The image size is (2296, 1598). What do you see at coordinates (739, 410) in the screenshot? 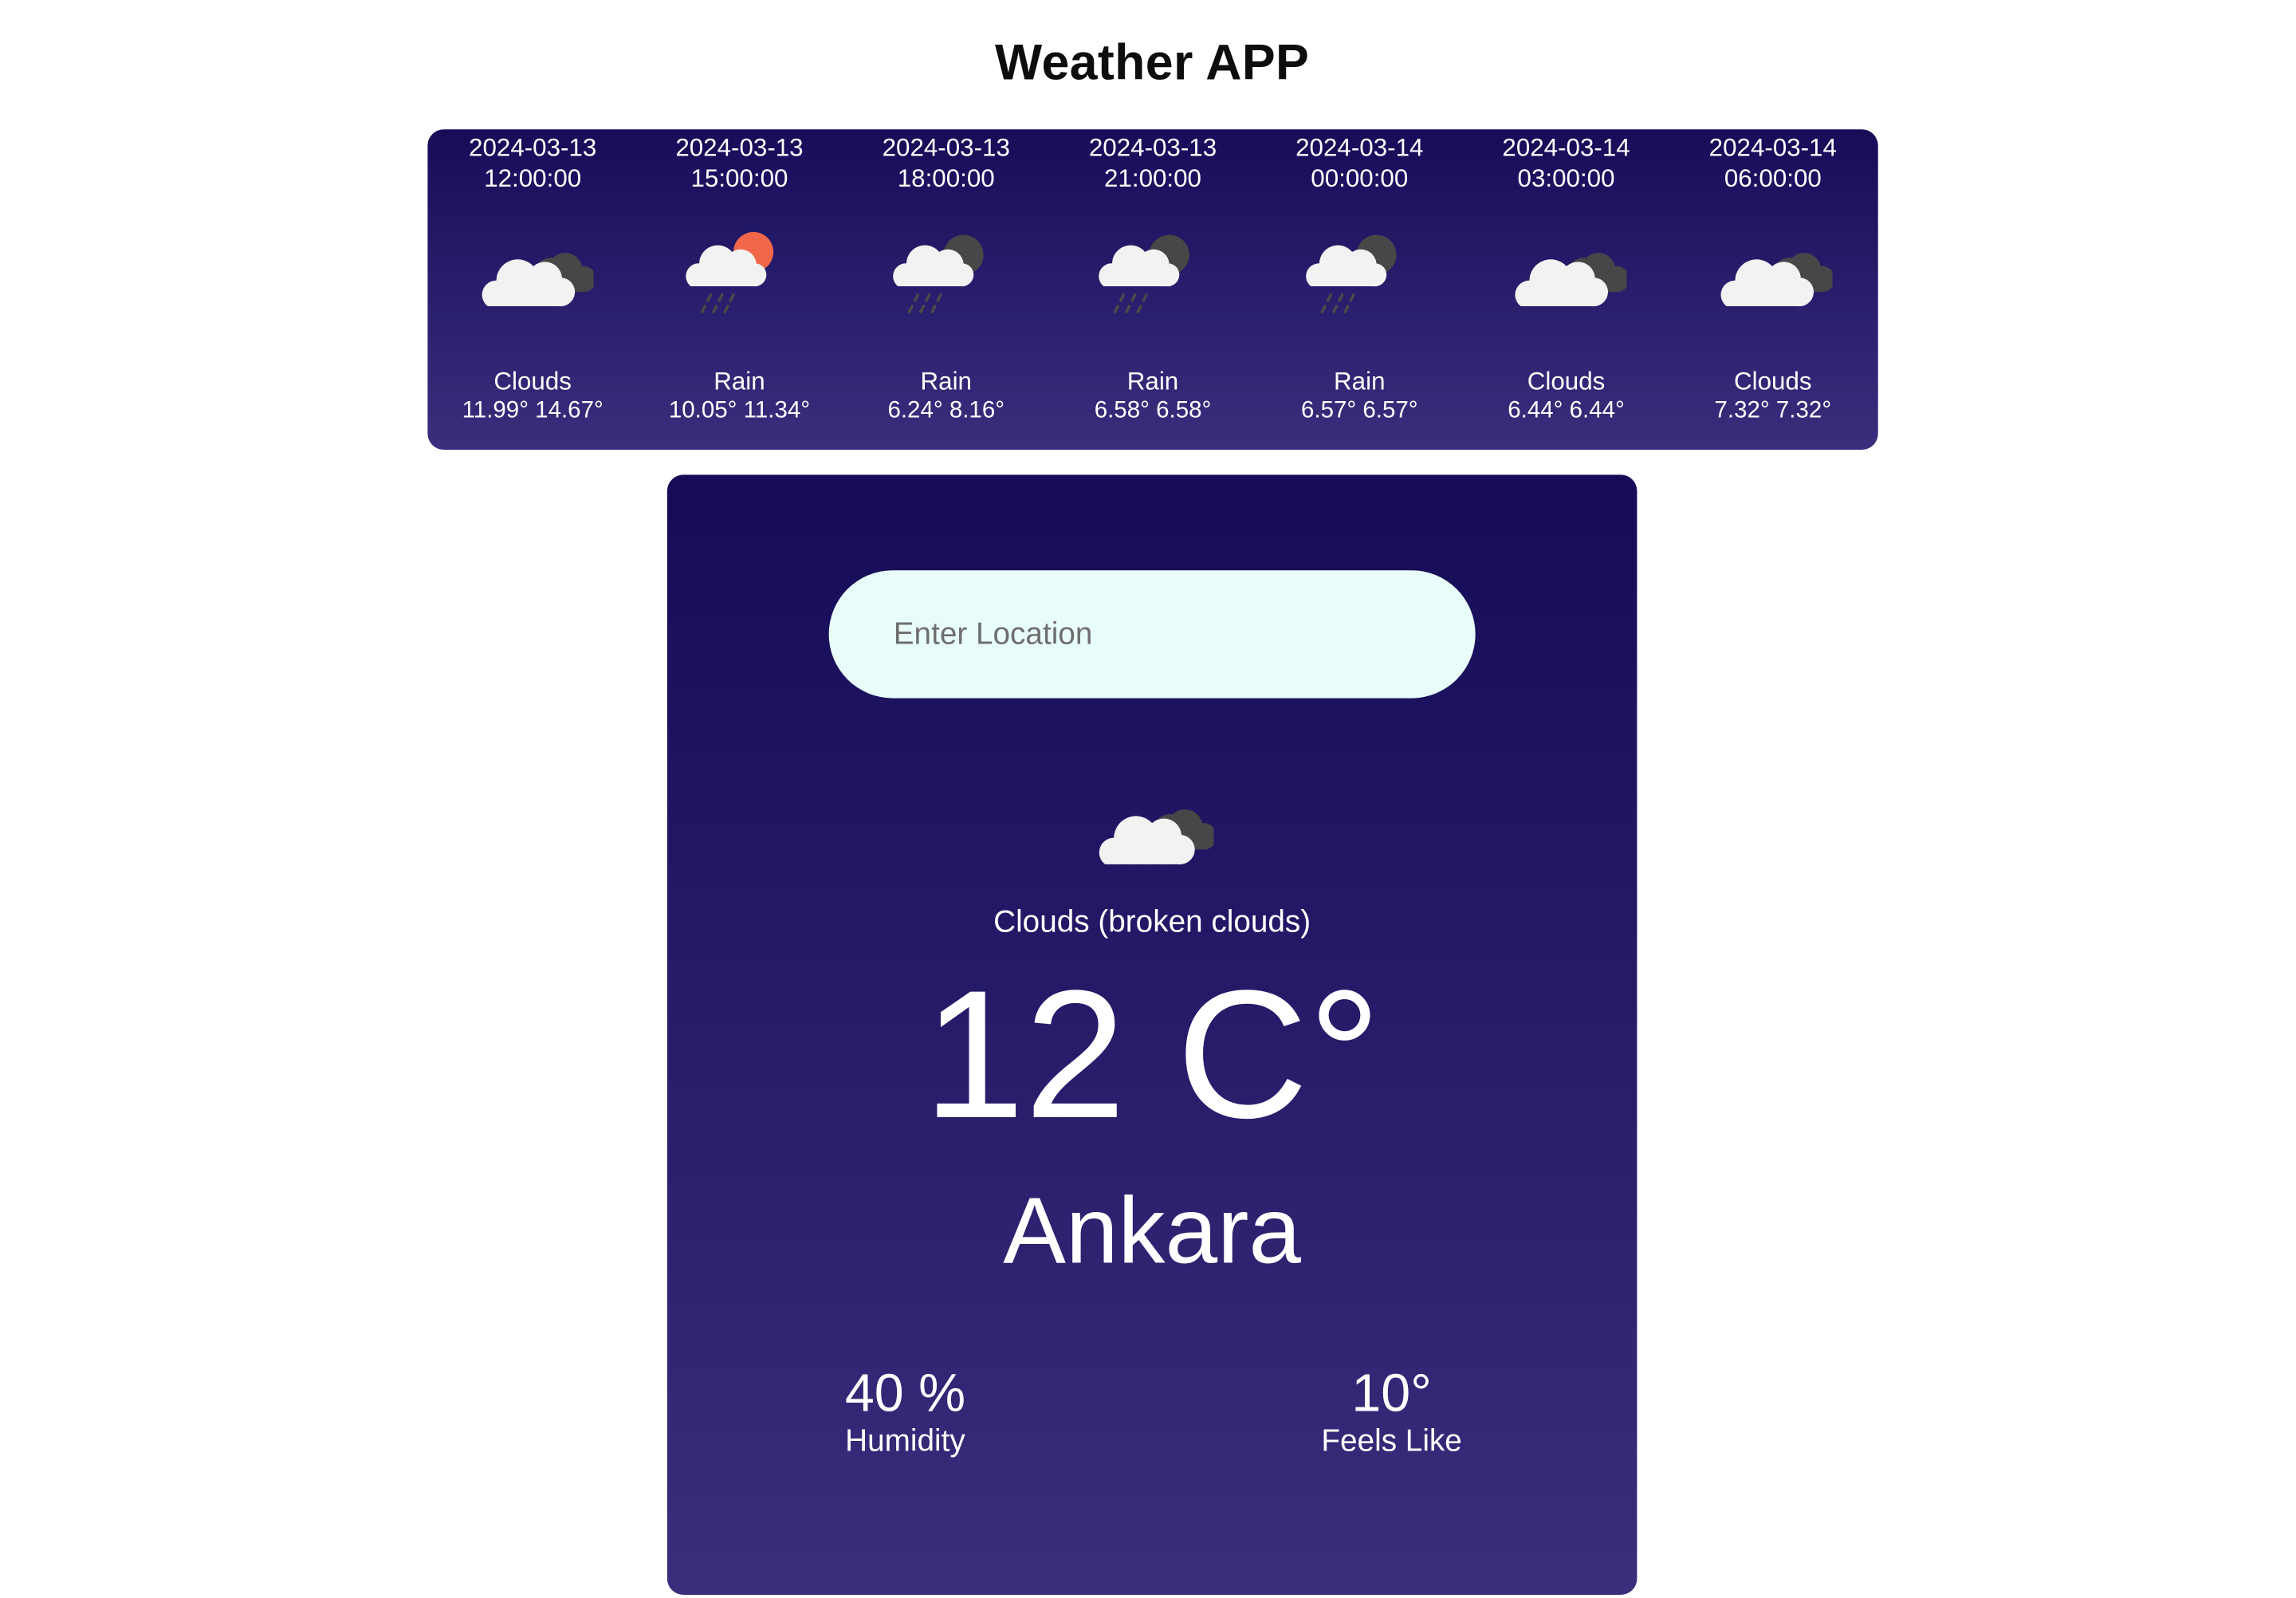
I see `forecast-temps: 10.05° 11.34°` at bounding box center [739, 410].